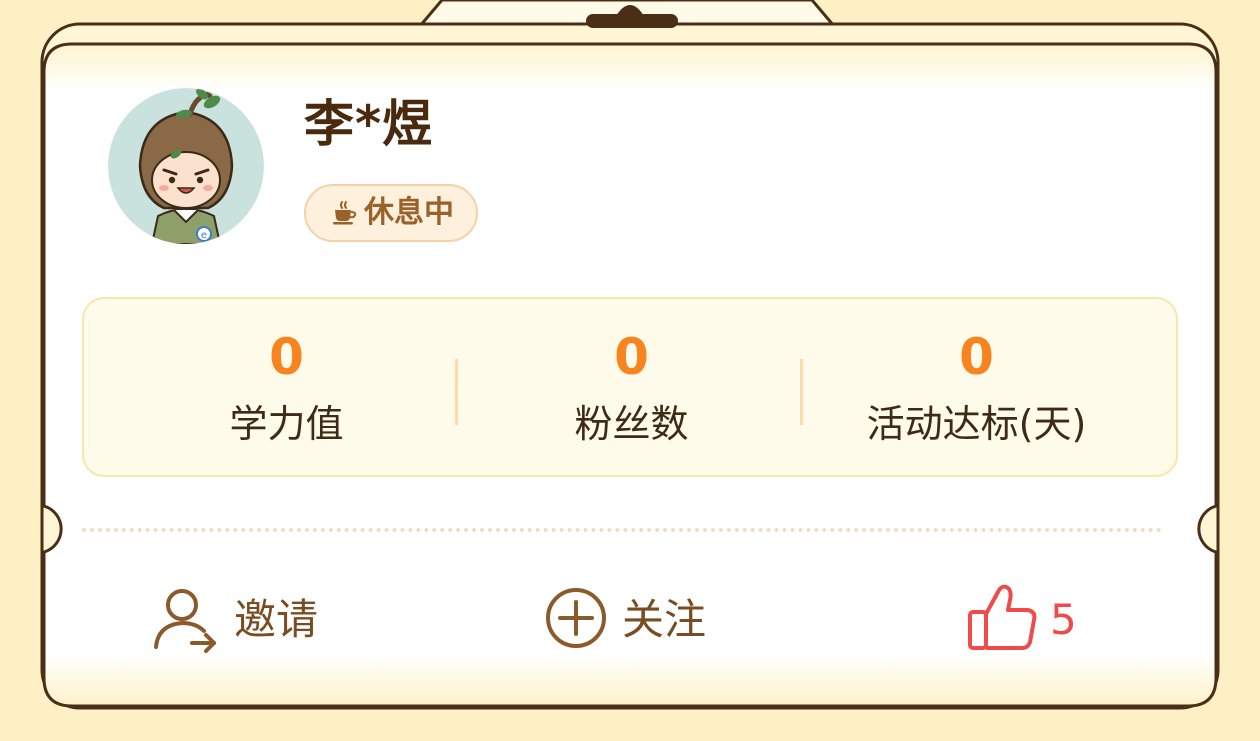 Image resolution: width=1260 pixels, height=741 pixels. I want to click on follow-button: 关注, so click(625, 620).